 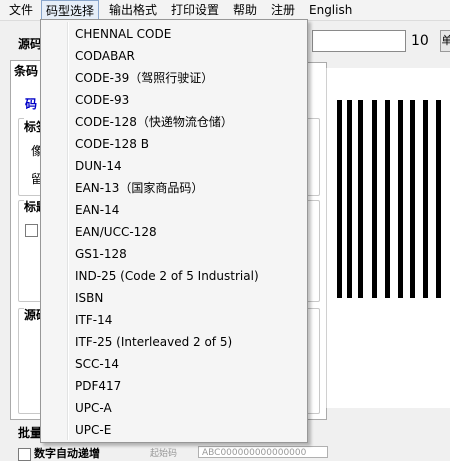 I want to click on menu-item-pdf417: PDF417, so click(x=98, y=386).